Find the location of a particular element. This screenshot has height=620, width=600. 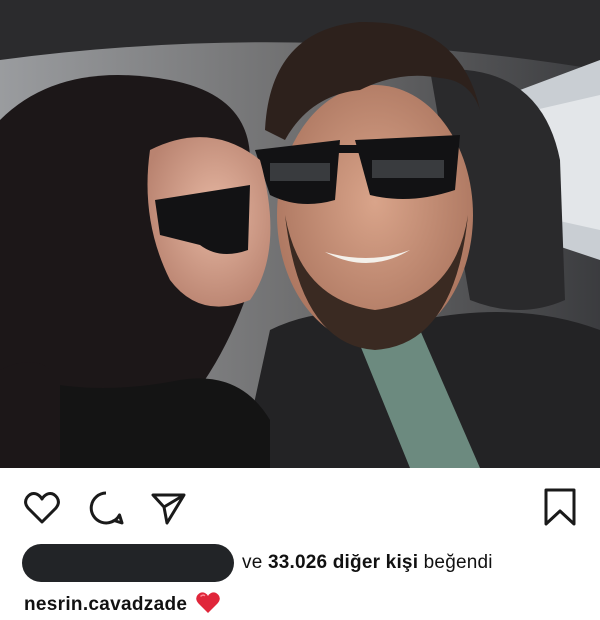

comment-bubble-icon is located at coordinates (106, 508).